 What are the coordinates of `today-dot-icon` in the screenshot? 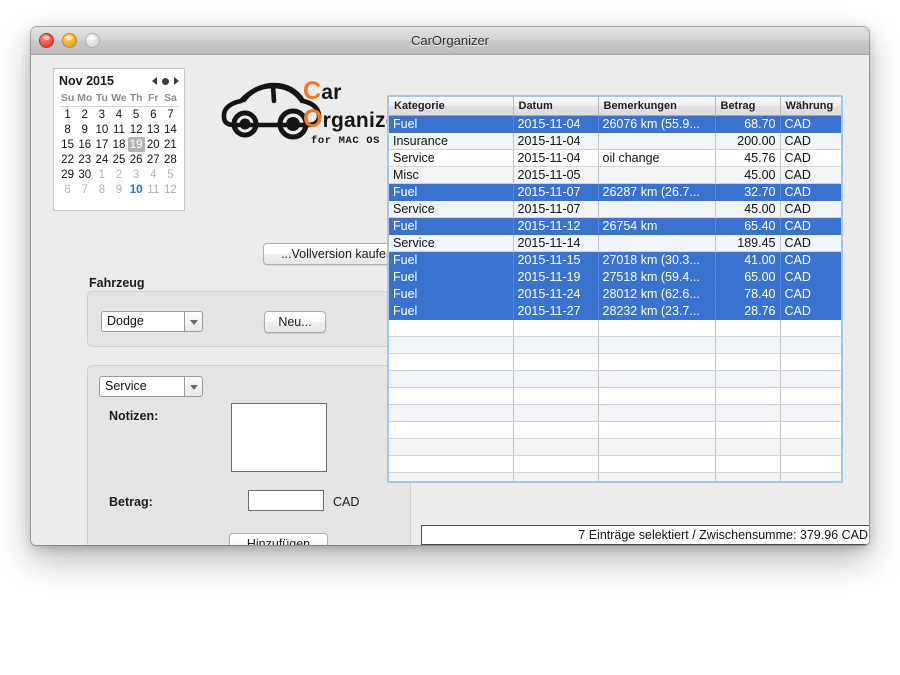 It's located at (165, 81).